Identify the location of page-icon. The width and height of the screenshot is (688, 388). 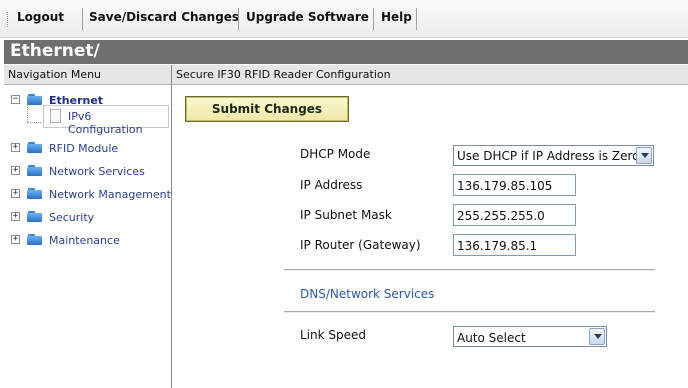
(55, 116).